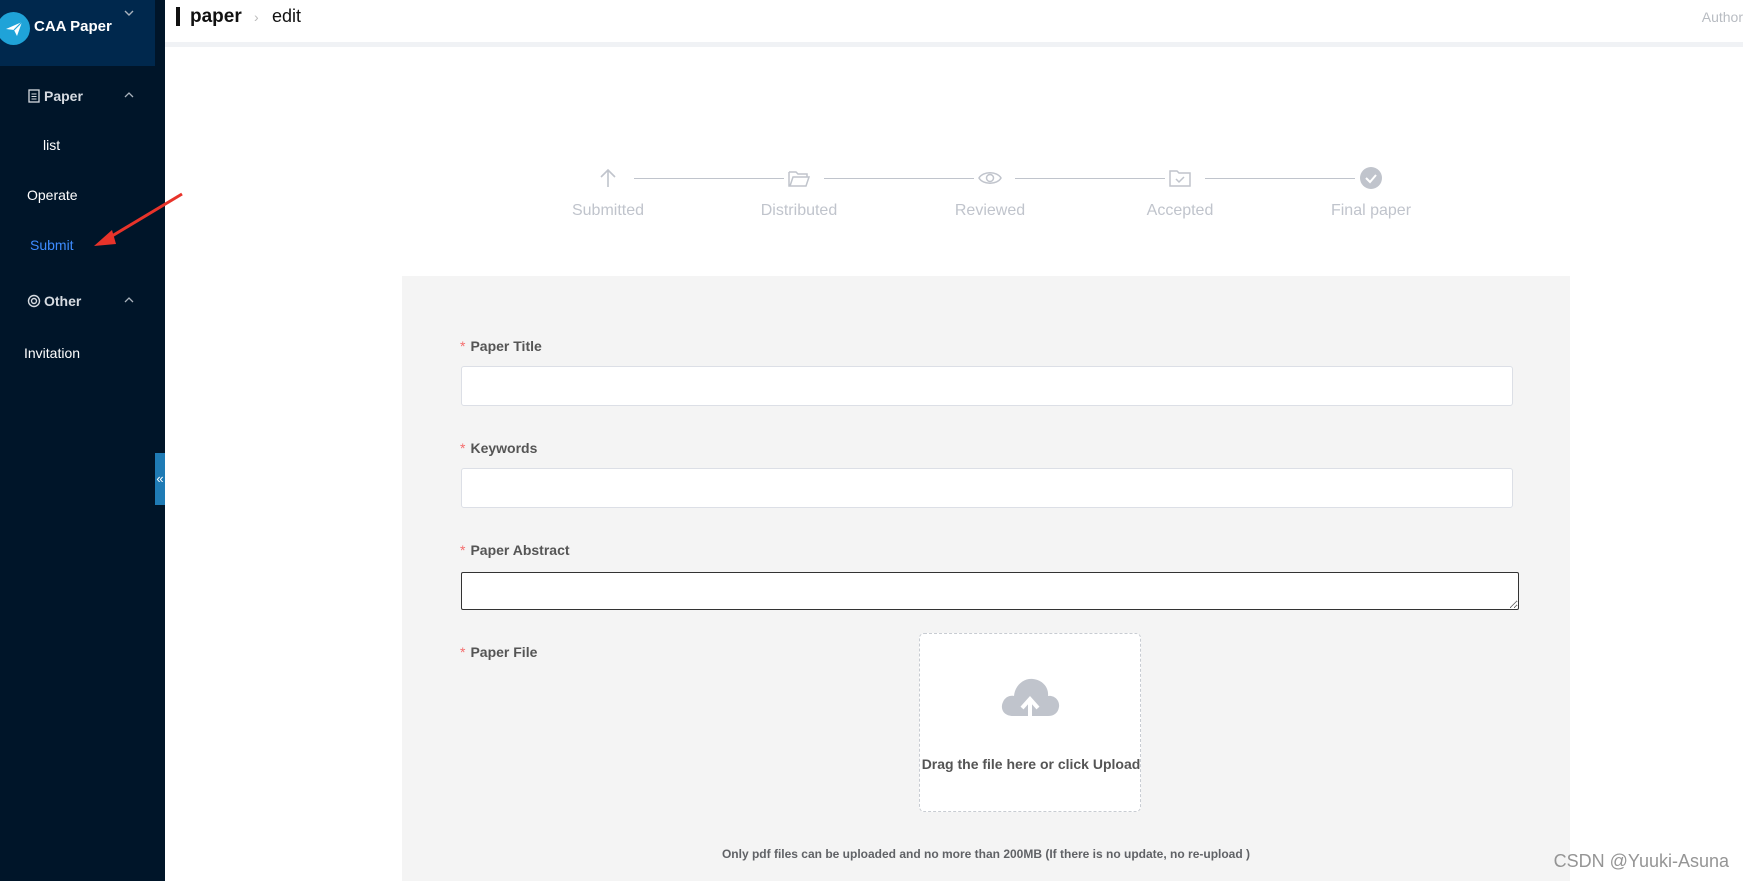 The width and height of the screenshot is (1743, 881). I want to click on watermark: CSDN @Yuuki-Asuna, so click(1641, 861).